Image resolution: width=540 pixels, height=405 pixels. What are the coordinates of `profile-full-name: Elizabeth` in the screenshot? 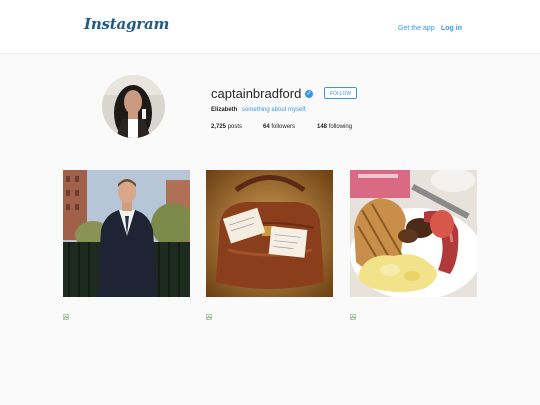 It's located at (224, 110).